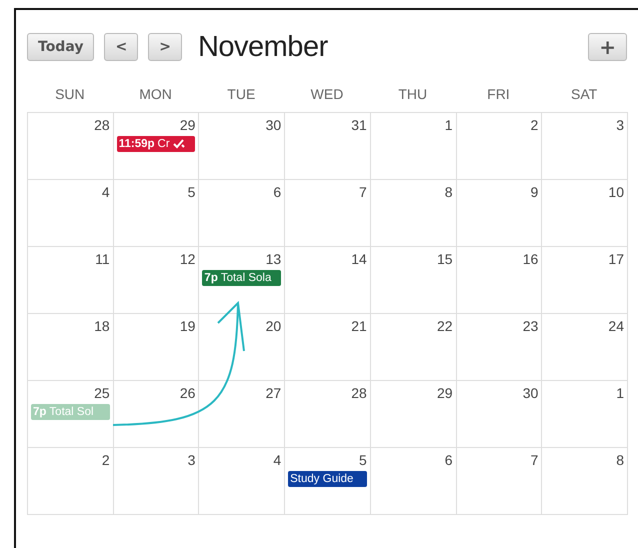 This screenshot has width=638, height=548. Describe the element at coordinates (585, 347) in the screenshot. I see `day-cell: 24` at that location.